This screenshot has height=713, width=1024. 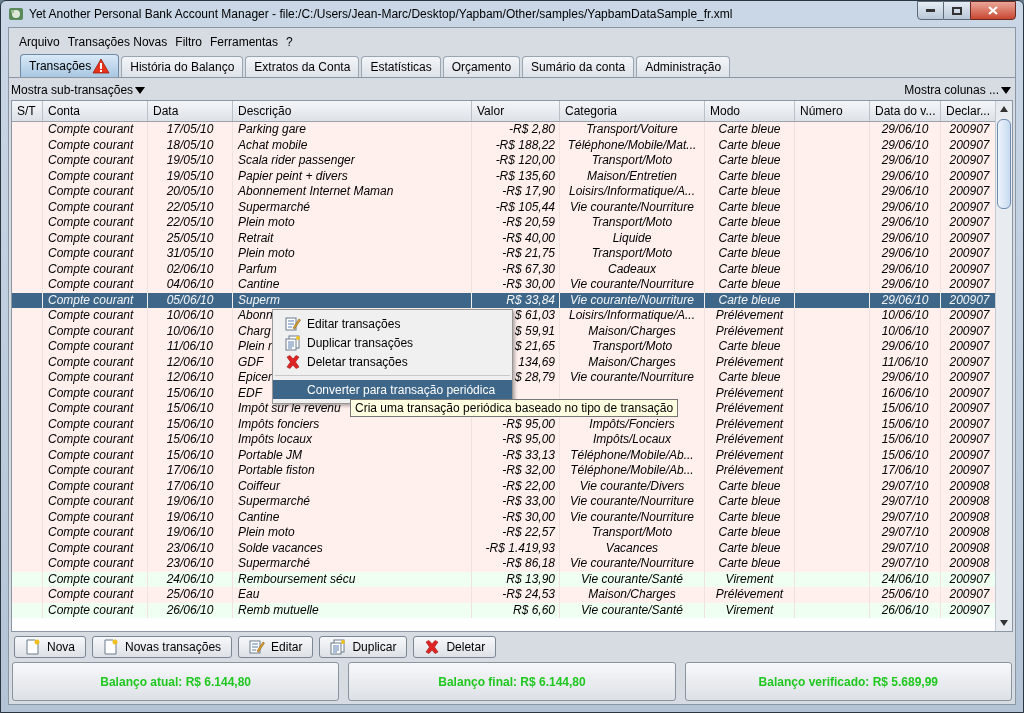 What do you see at coordinates (280, 548) in the screenshot?
I see `table-cell: Solde vacances` at bounding box center [280, 548].